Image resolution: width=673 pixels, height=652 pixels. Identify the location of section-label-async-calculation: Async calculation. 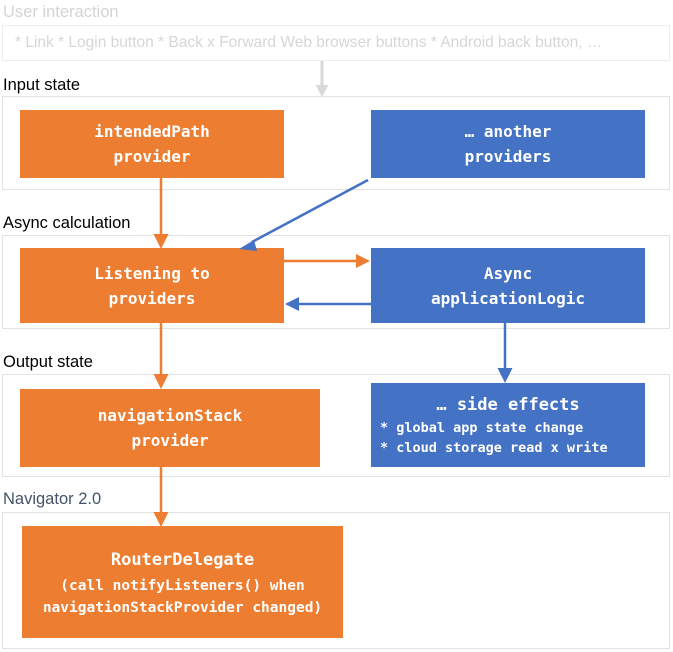
(67, 223).